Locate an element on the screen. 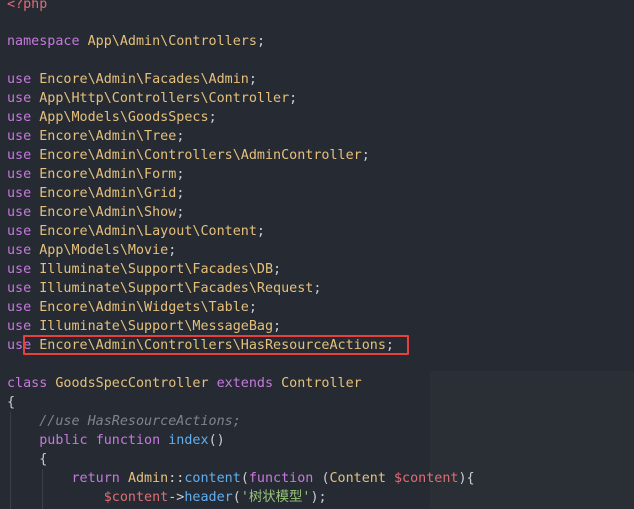  code-token: Controller is located at coordinates (321, 383).